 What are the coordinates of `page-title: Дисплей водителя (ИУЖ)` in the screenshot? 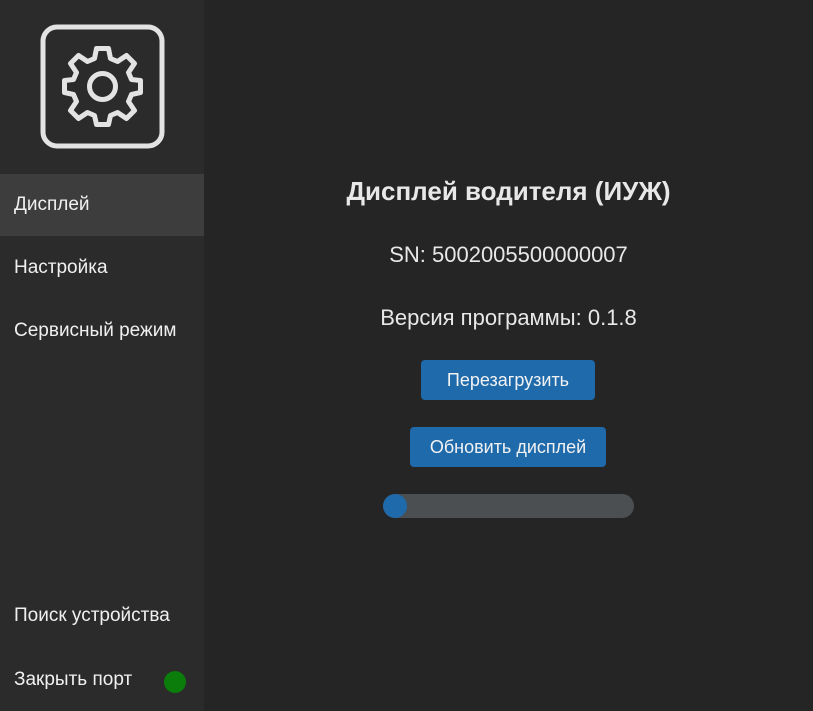 It's located at (508, 191).